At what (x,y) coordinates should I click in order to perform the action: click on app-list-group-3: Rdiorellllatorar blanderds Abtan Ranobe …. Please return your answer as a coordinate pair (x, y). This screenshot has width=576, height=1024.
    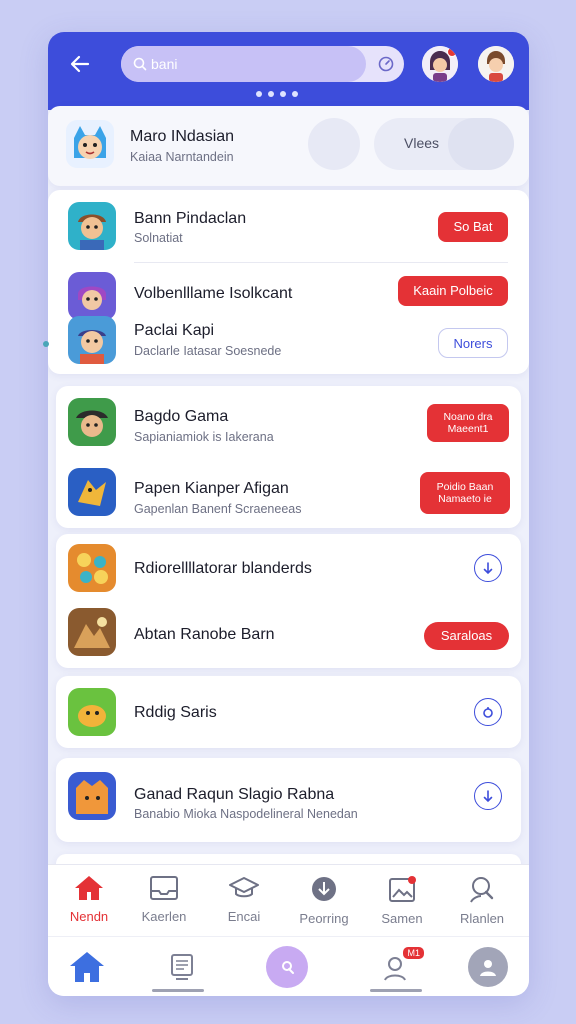
    Looking at the image, I should click on (288, 601).